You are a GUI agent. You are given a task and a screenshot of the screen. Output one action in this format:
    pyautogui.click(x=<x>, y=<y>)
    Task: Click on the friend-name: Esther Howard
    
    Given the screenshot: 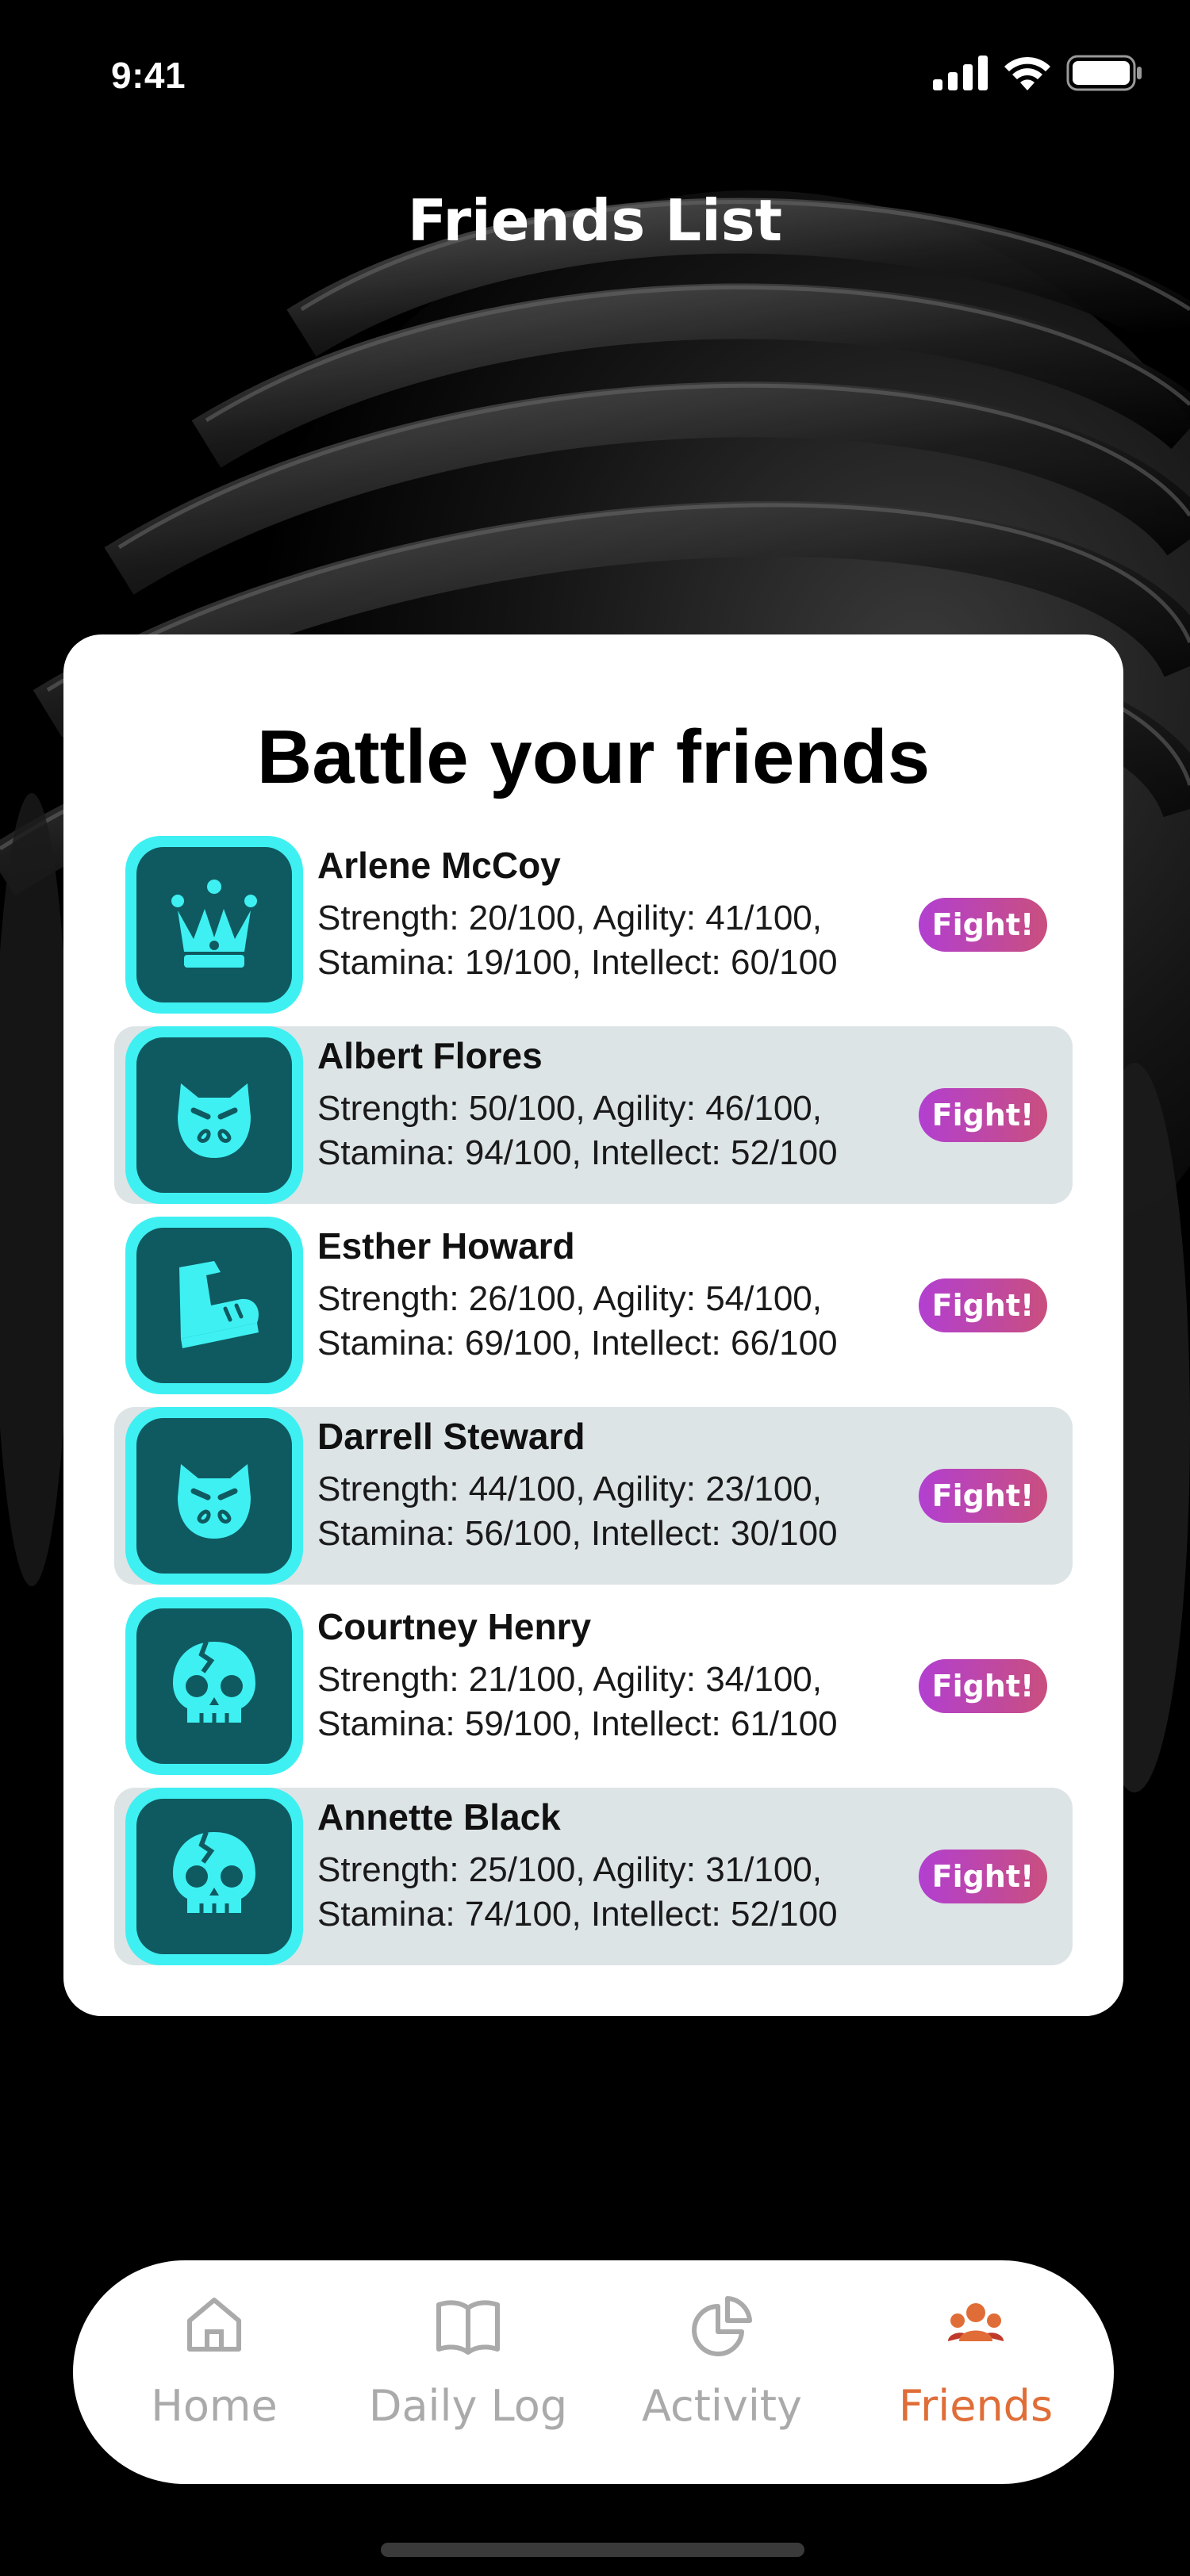 What is the action you would take?
    pyautogui.click(x=446, y=1246)
    